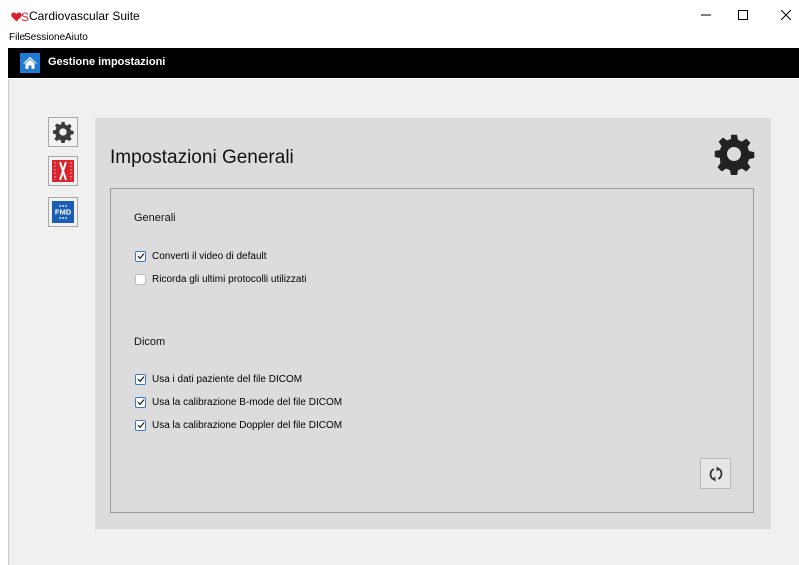  What do you see at coordinates (229, 279) in the screenshot?
I see `option-label: Ricorda gli ultimi protocolli utilizzati` at bounding box center [229, 279].